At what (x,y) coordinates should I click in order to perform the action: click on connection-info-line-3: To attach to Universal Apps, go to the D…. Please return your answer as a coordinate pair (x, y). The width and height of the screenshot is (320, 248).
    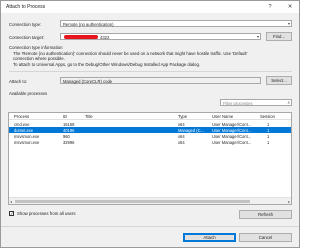
    Looking at the image, I should click on (107, 64).